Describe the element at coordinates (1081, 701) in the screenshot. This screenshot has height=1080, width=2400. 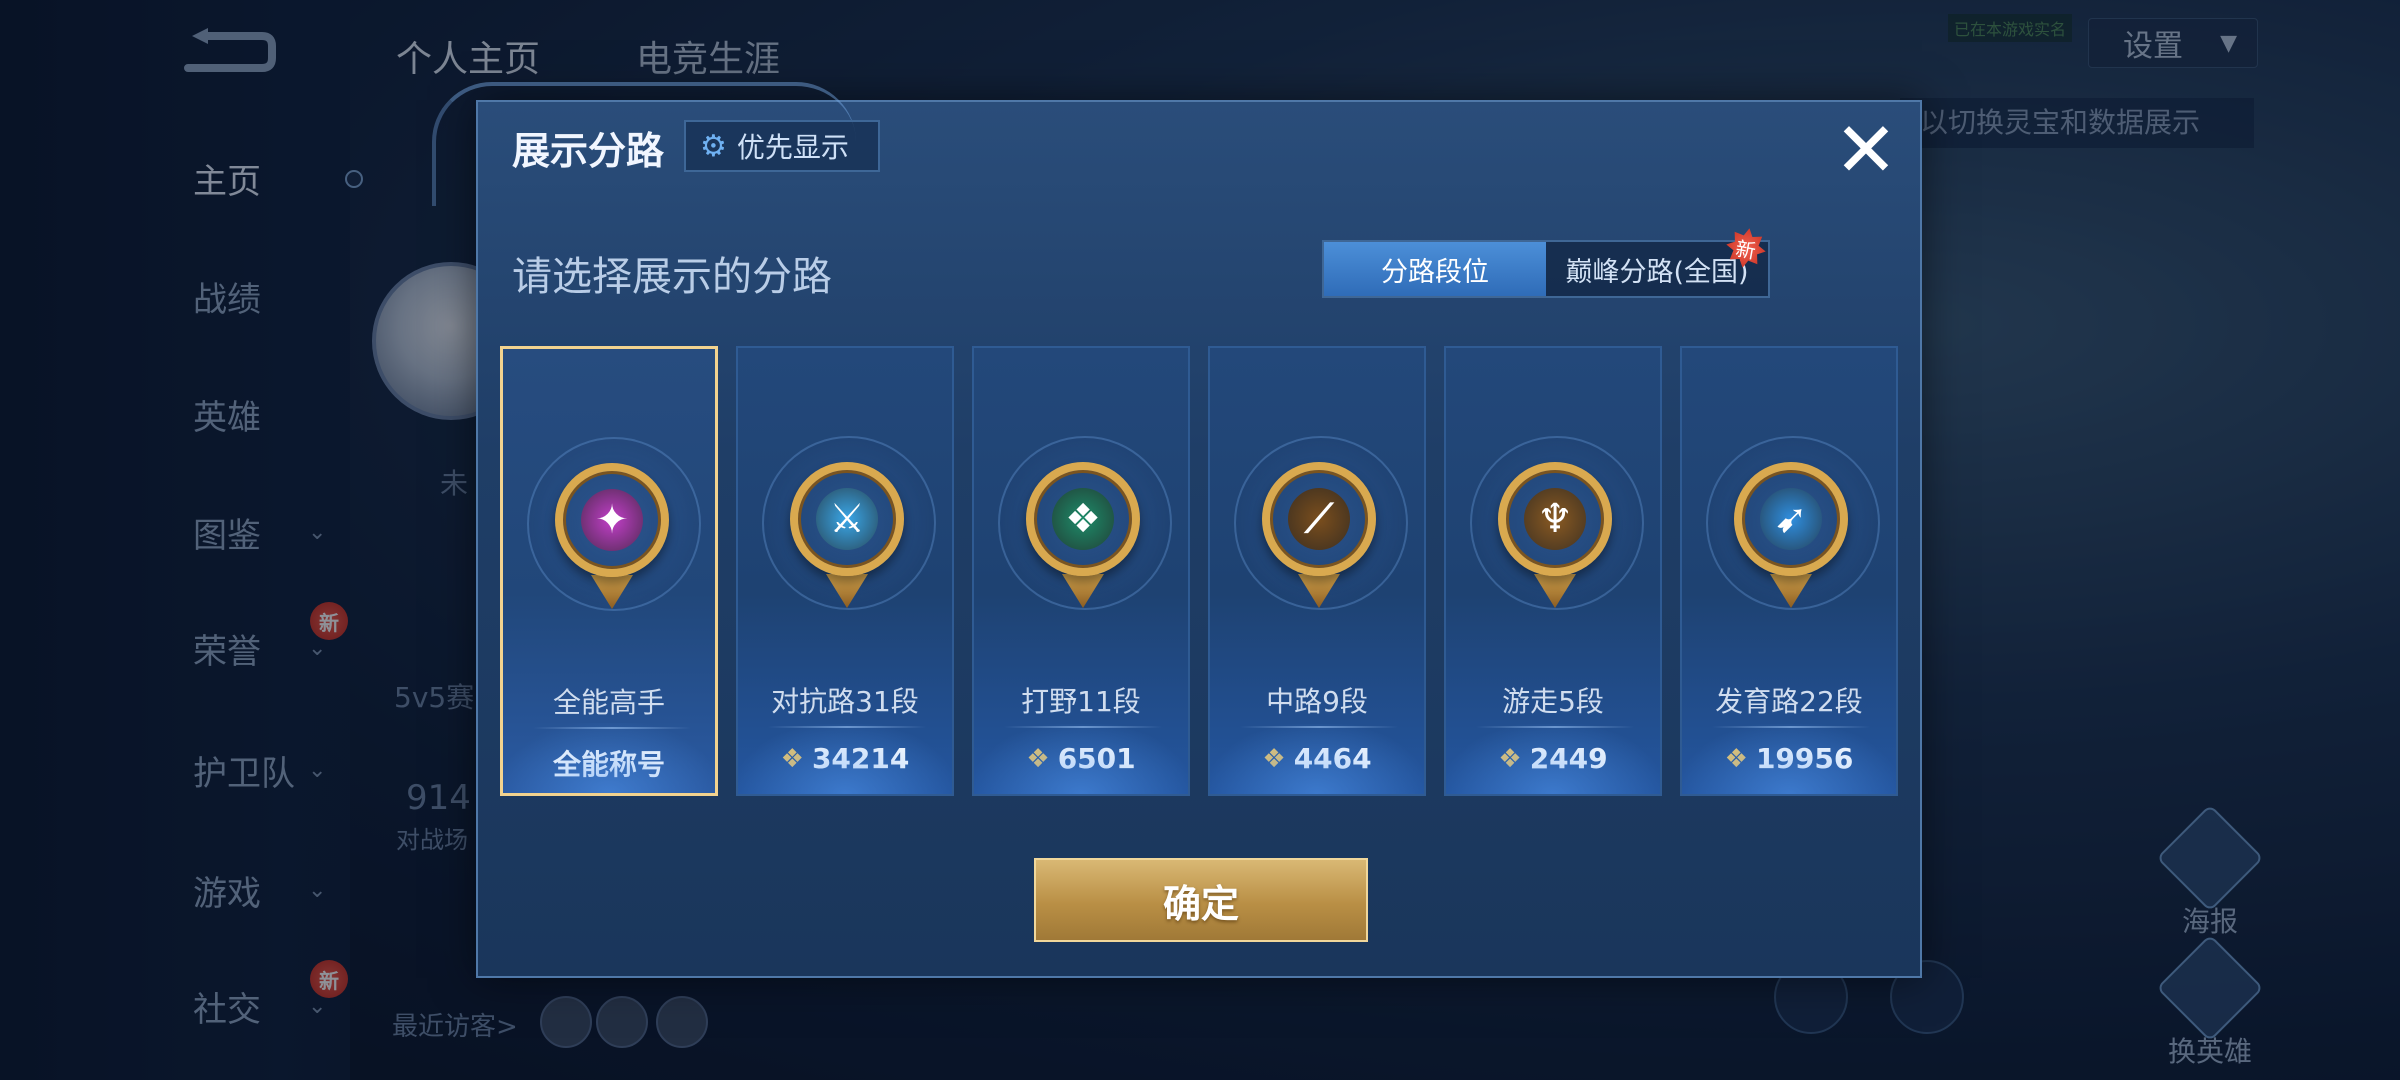
I see `lane-name: 打野11段` at that location.